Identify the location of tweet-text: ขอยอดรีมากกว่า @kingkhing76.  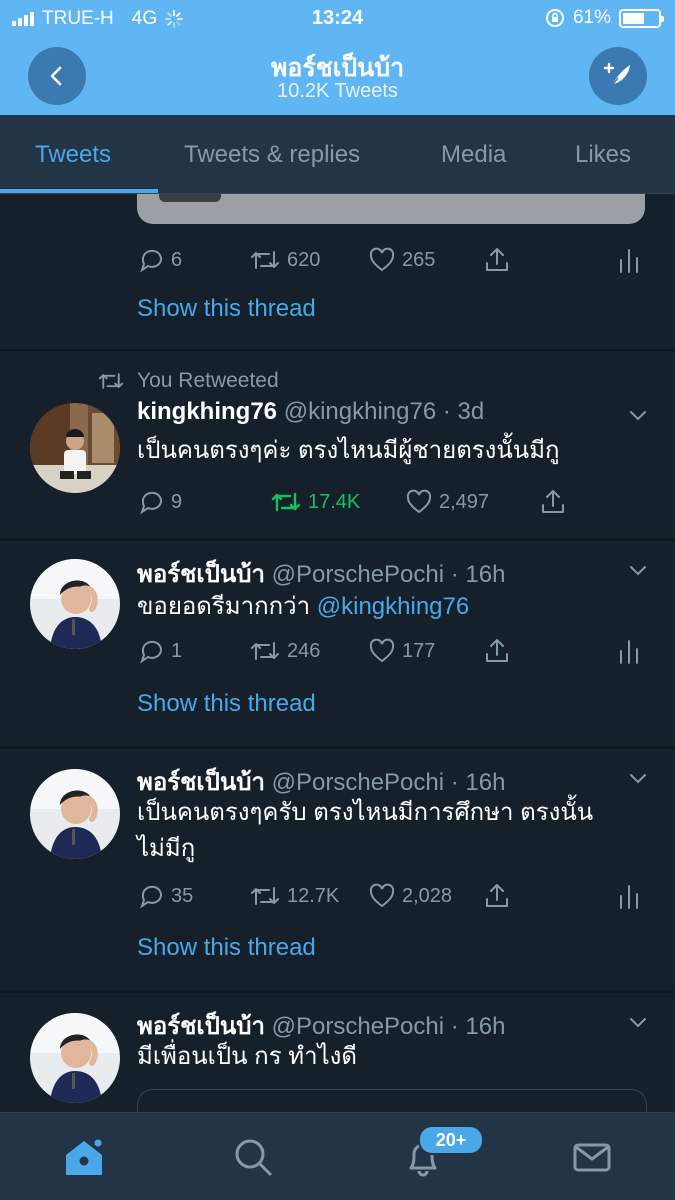
(387, 607).